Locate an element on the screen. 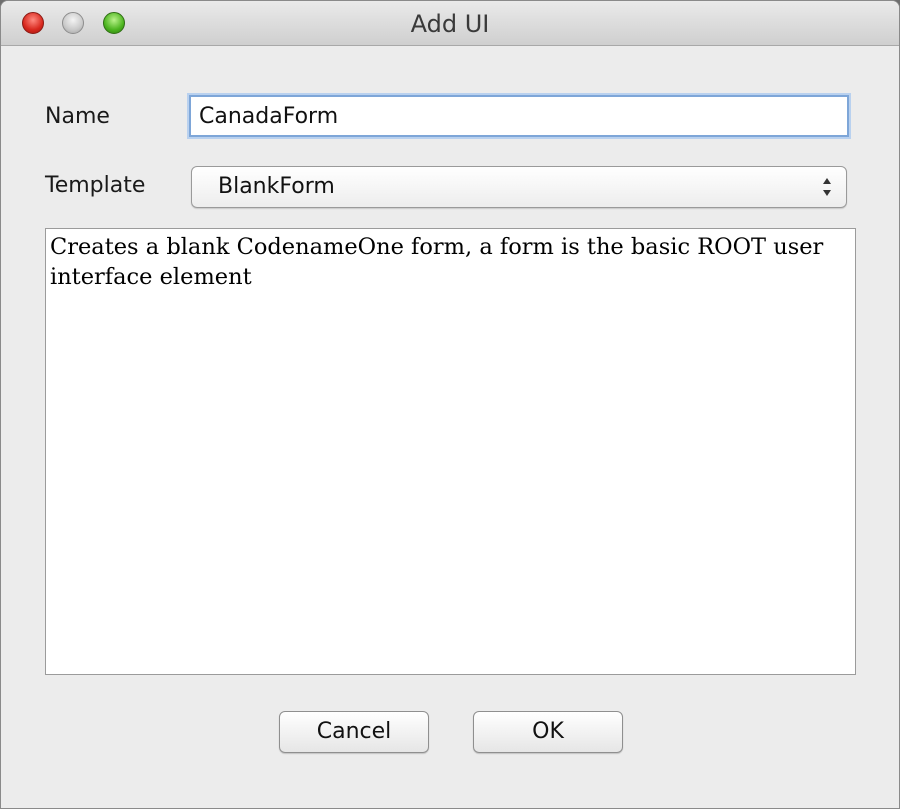  template-selected-value: BlankForm is located at coordinates (276, 186).